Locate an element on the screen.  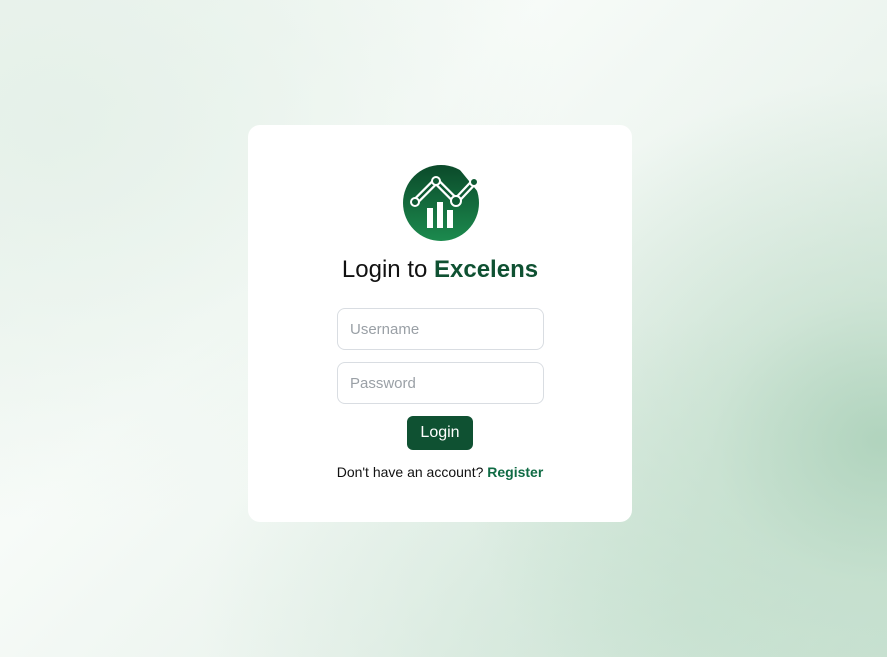
excelens-logo-icon is located at coordinates (441, 203).